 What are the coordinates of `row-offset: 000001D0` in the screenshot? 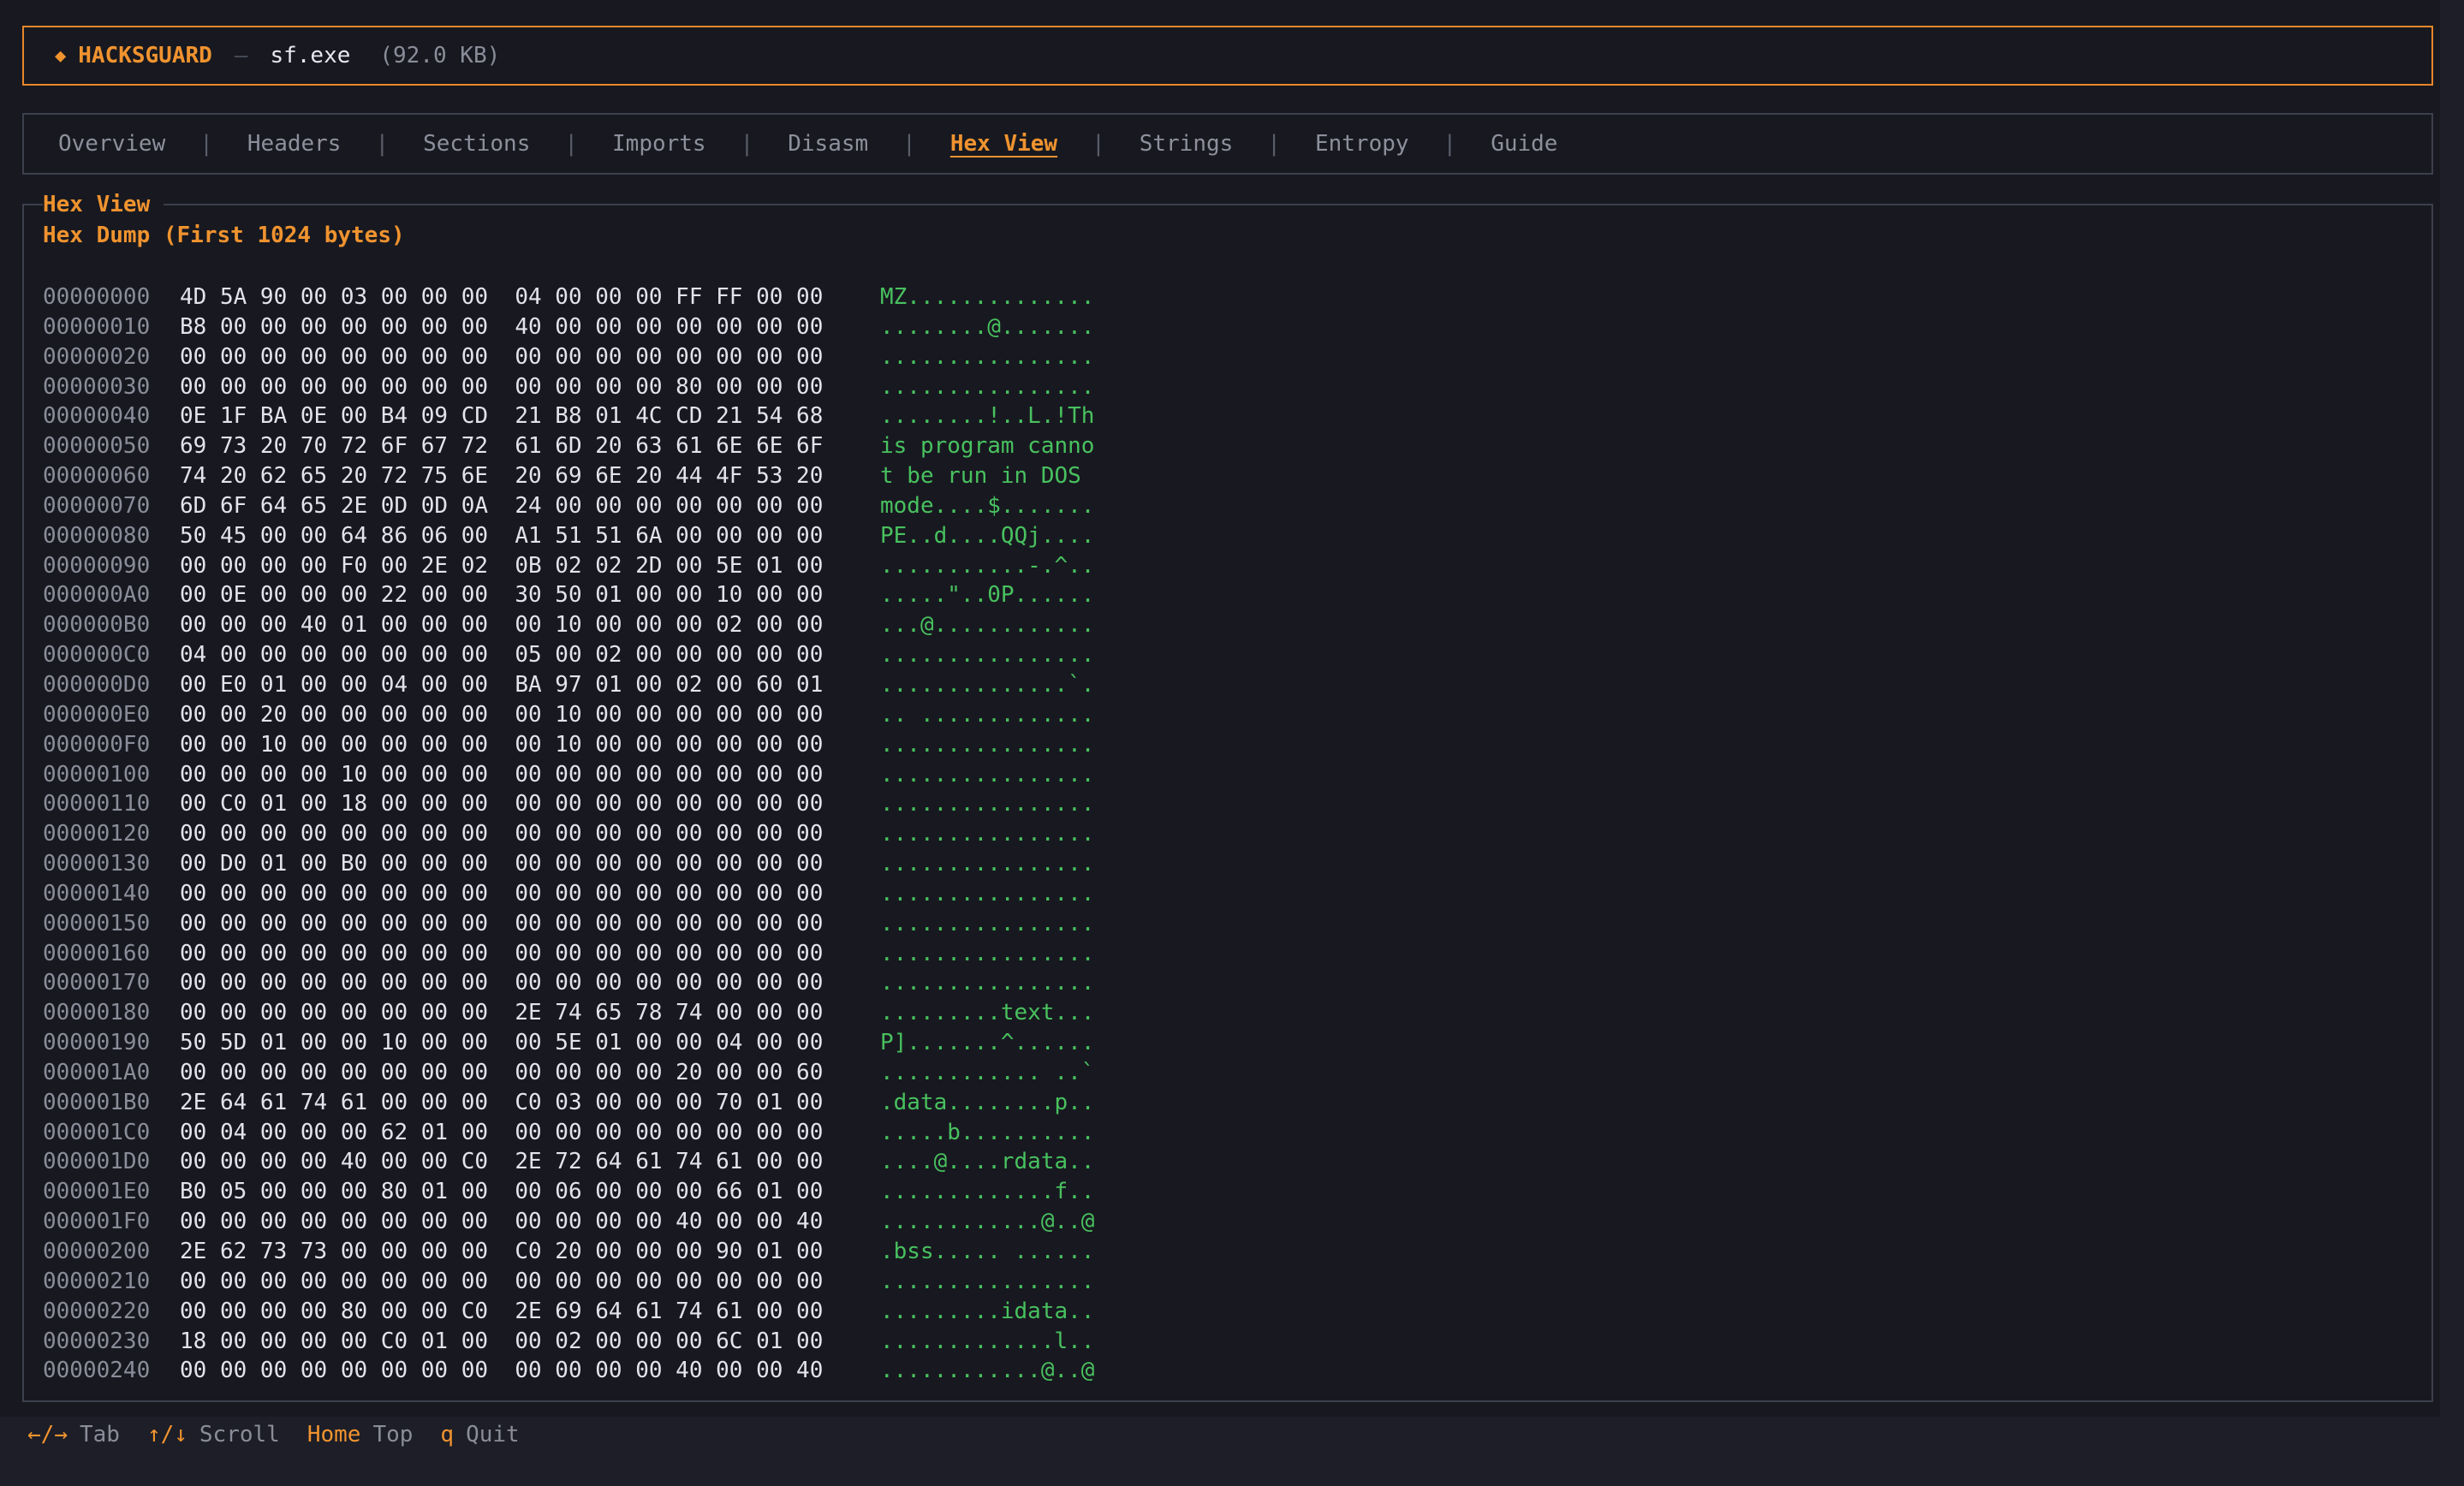 It's located at (97, 1162).